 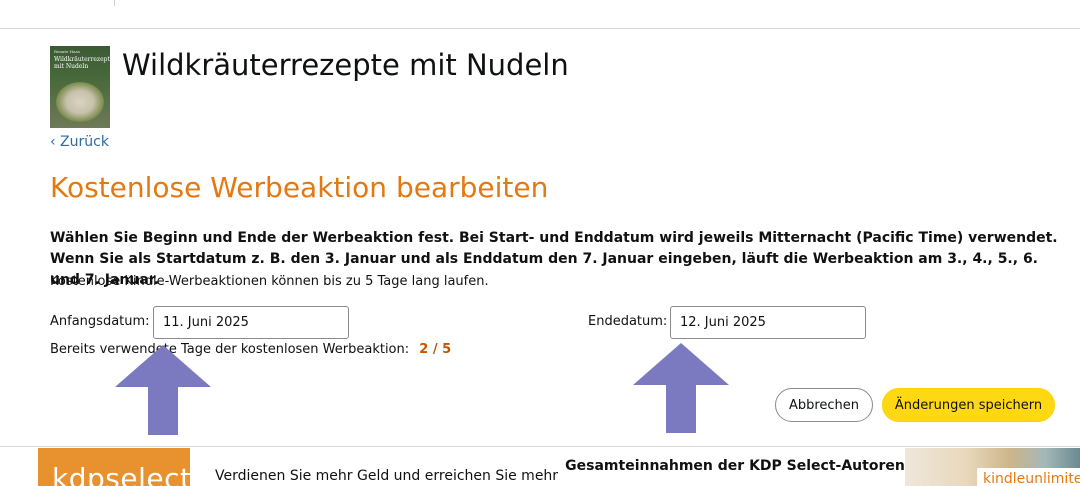 What do you see at coordinates (299, 187) in the screenshot?
I see `page-title: Kostenlose Werbeaktion bearbeiten` at bounding box center [299, 187].